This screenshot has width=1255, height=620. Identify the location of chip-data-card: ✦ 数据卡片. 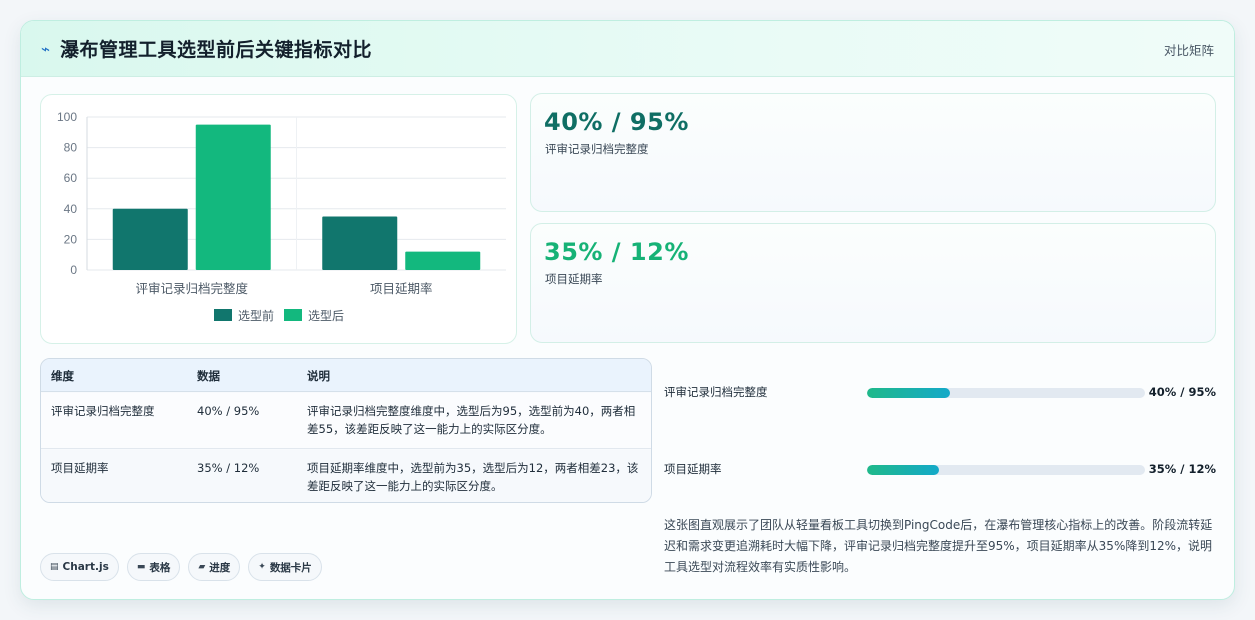
(285, 567).